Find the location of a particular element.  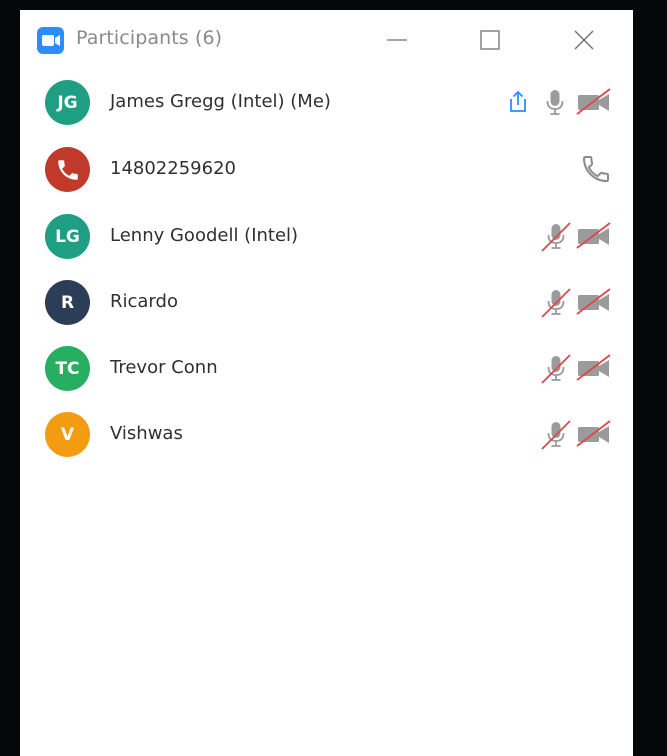

close-button is located at coordinates (584, 40).